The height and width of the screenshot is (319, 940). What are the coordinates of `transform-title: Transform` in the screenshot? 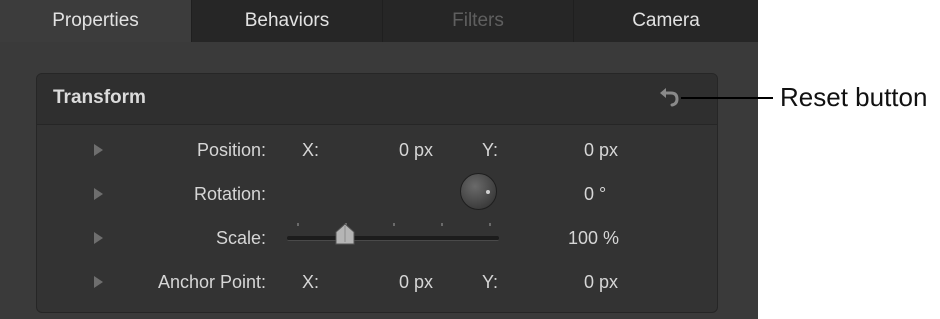 It's located at (99, 97).